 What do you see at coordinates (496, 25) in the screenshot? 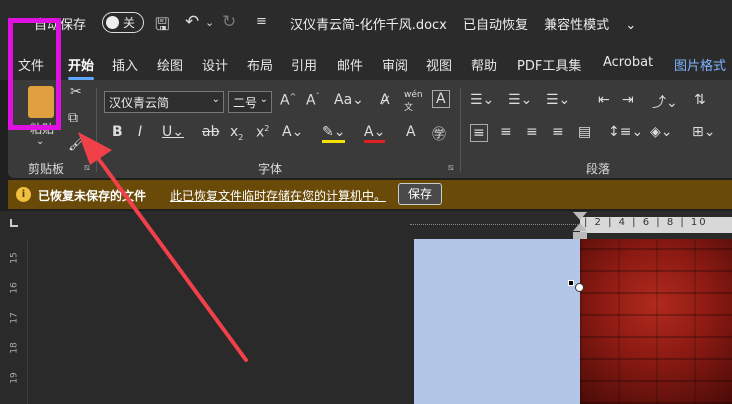
I see `save-state: 已自动恢复` at bounding box center [496, 25].